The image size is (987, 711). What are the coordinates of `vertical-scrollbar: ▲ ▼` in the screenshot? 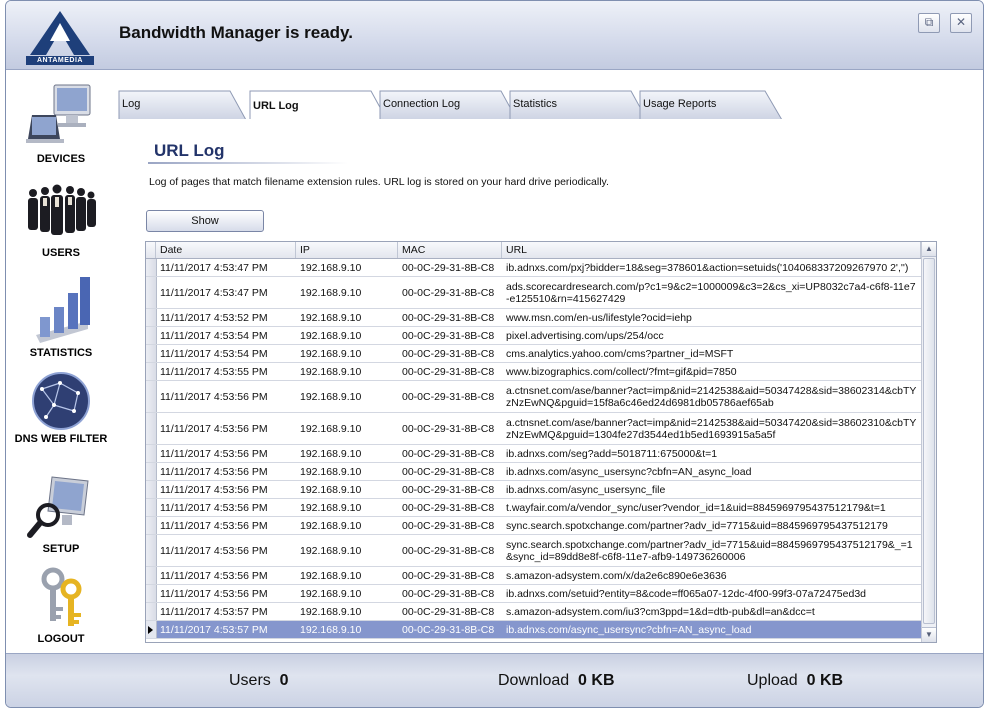 It's located at (928, 442).